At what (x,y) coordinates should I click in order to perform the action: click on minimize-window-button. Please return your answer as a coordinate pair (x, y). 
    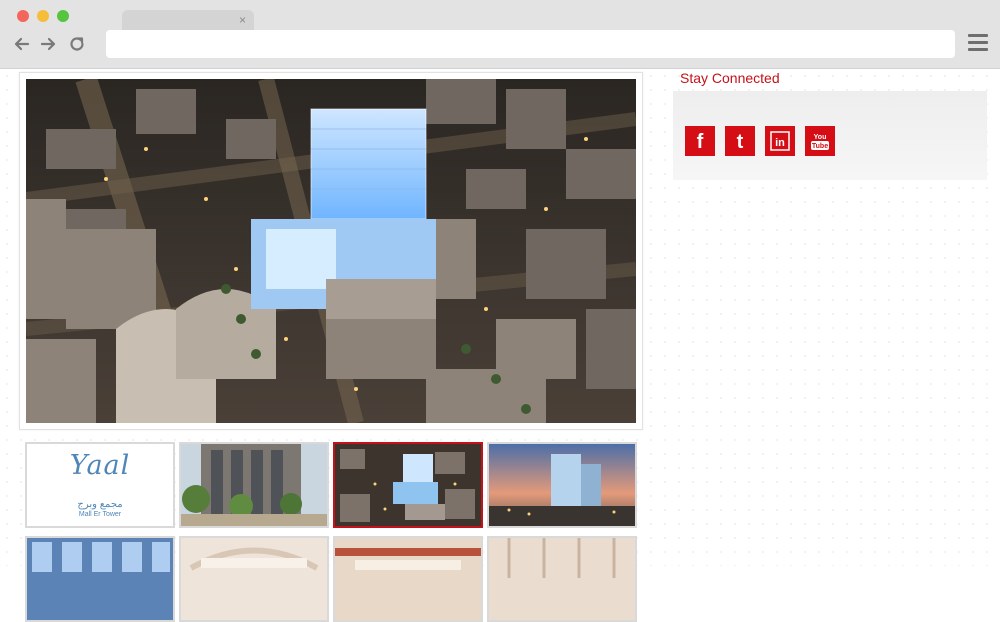
    Looking at the image, I should click on (43, 16).